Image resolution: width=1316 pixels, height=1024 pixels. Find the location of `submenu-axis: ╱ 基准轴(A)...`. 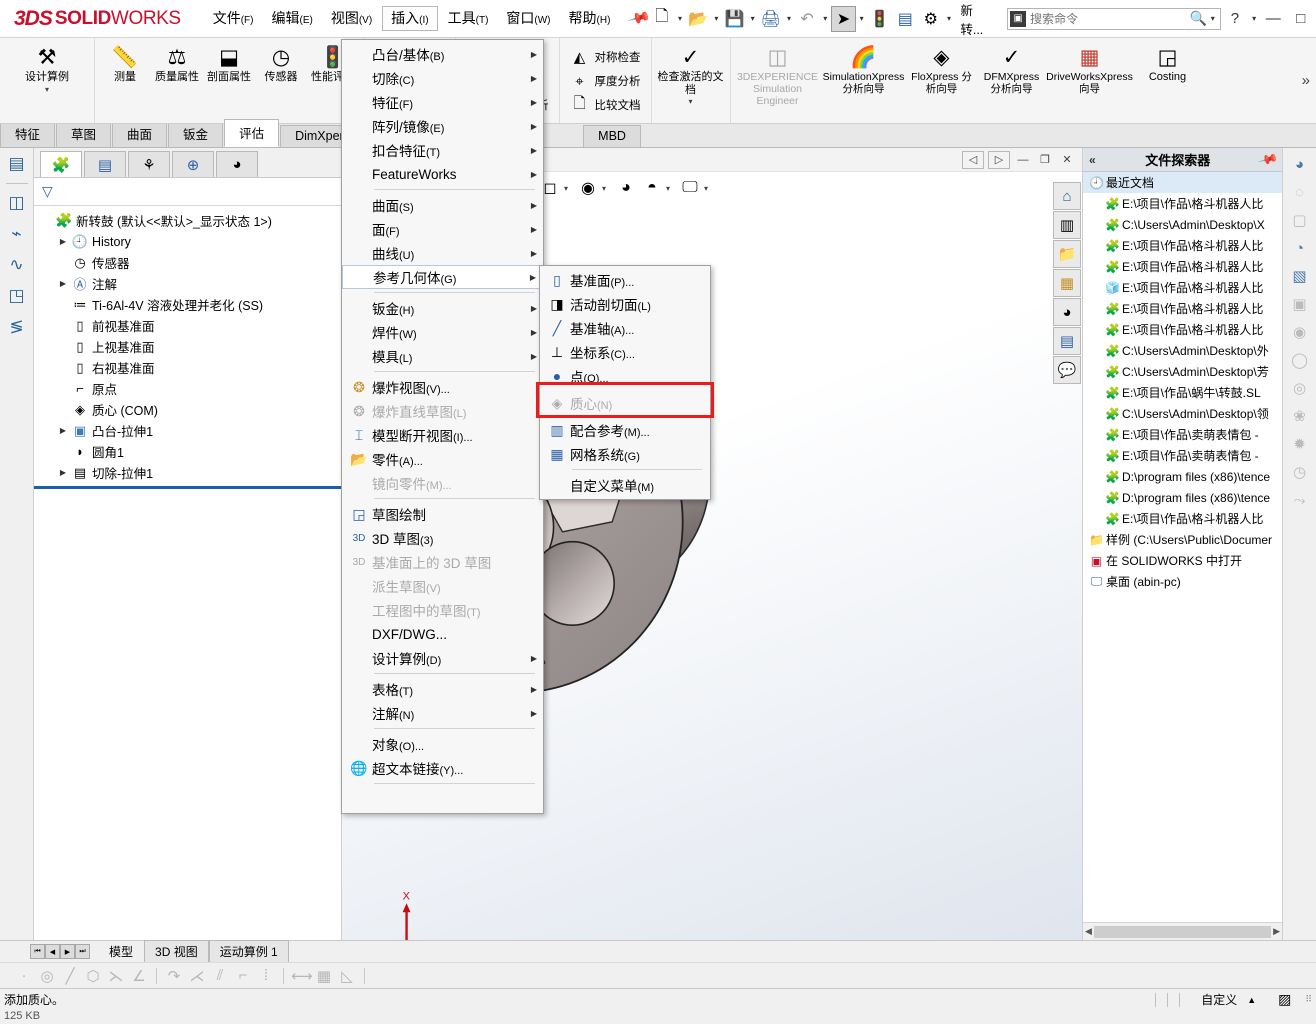

submenu-axis: ╱ 基准轴(A)... is located at coordinates (625, 328).